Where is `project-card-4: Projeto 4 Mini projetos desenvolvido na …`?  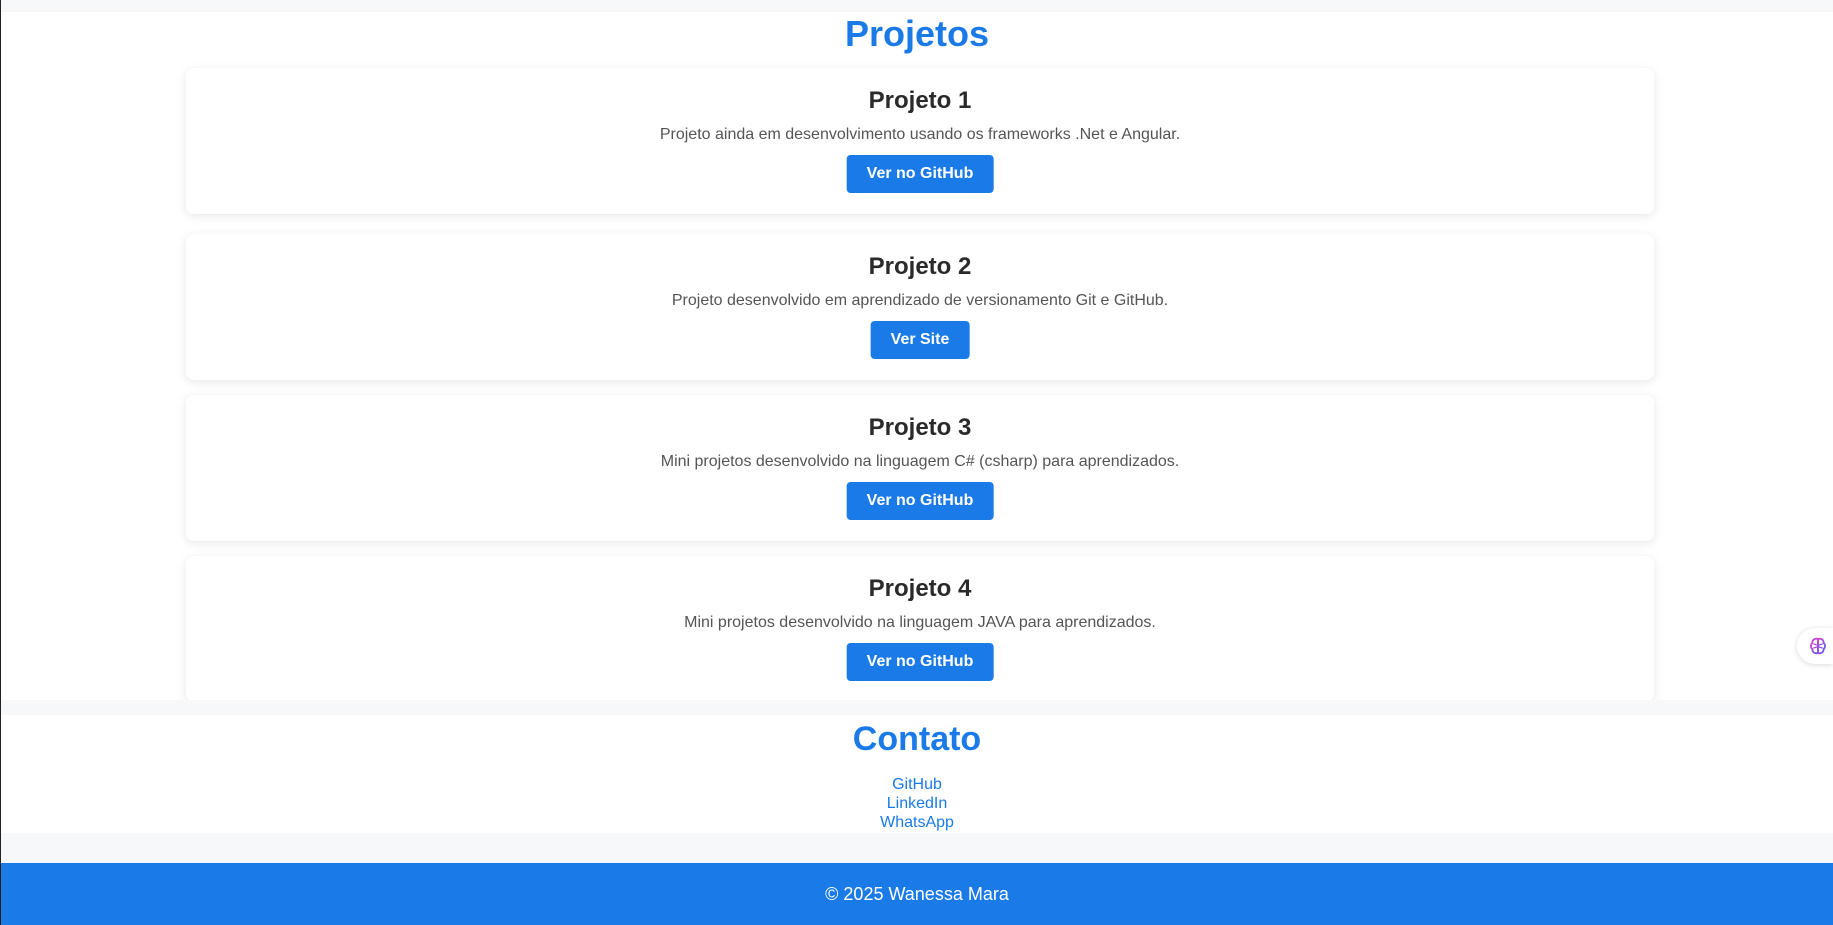 project-card-4: Projeto 4 Mini projetos desenvolvido na … is located at coordinates (920, 629).